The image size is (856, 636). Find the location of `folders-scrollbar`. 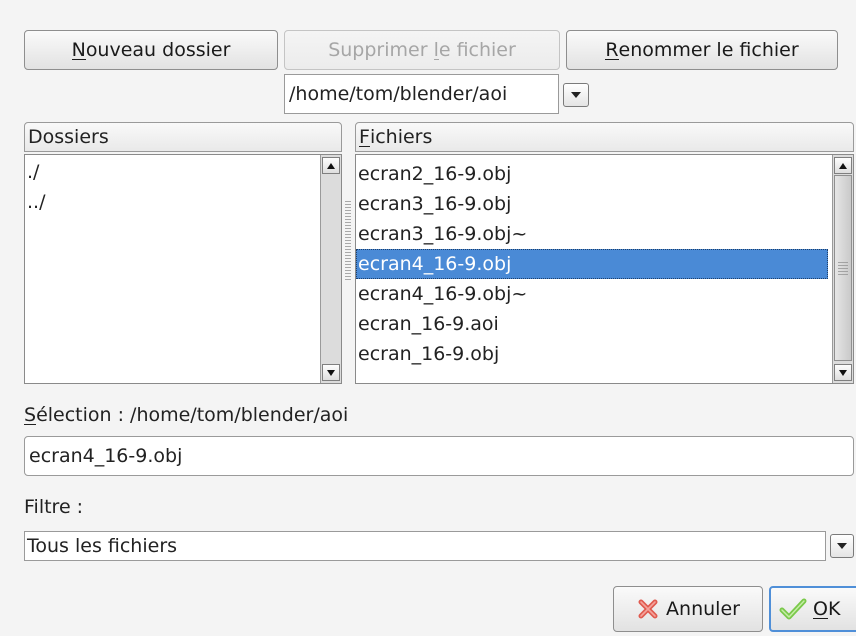

folders-scrollbar is located at coordinates (330, 269).